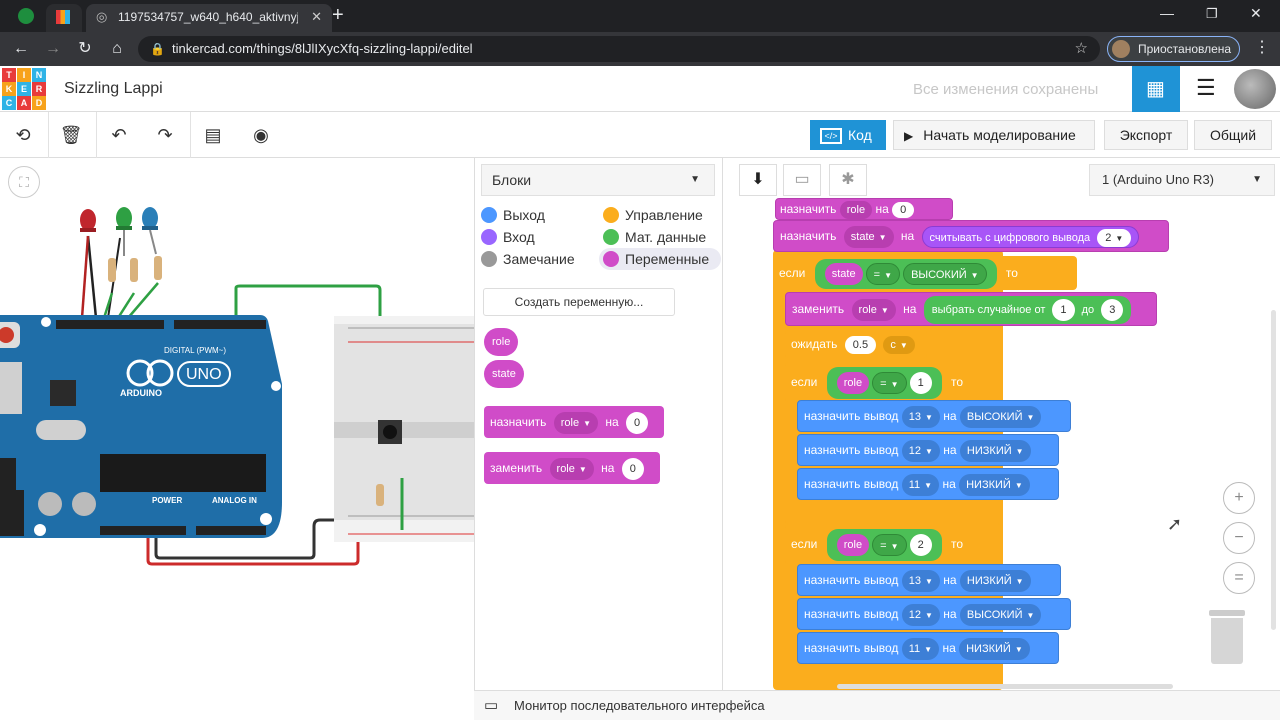  Describe the element at coordinates (1256, 13) in the screenshot. I see `close-window-icon: ✕` at that location.